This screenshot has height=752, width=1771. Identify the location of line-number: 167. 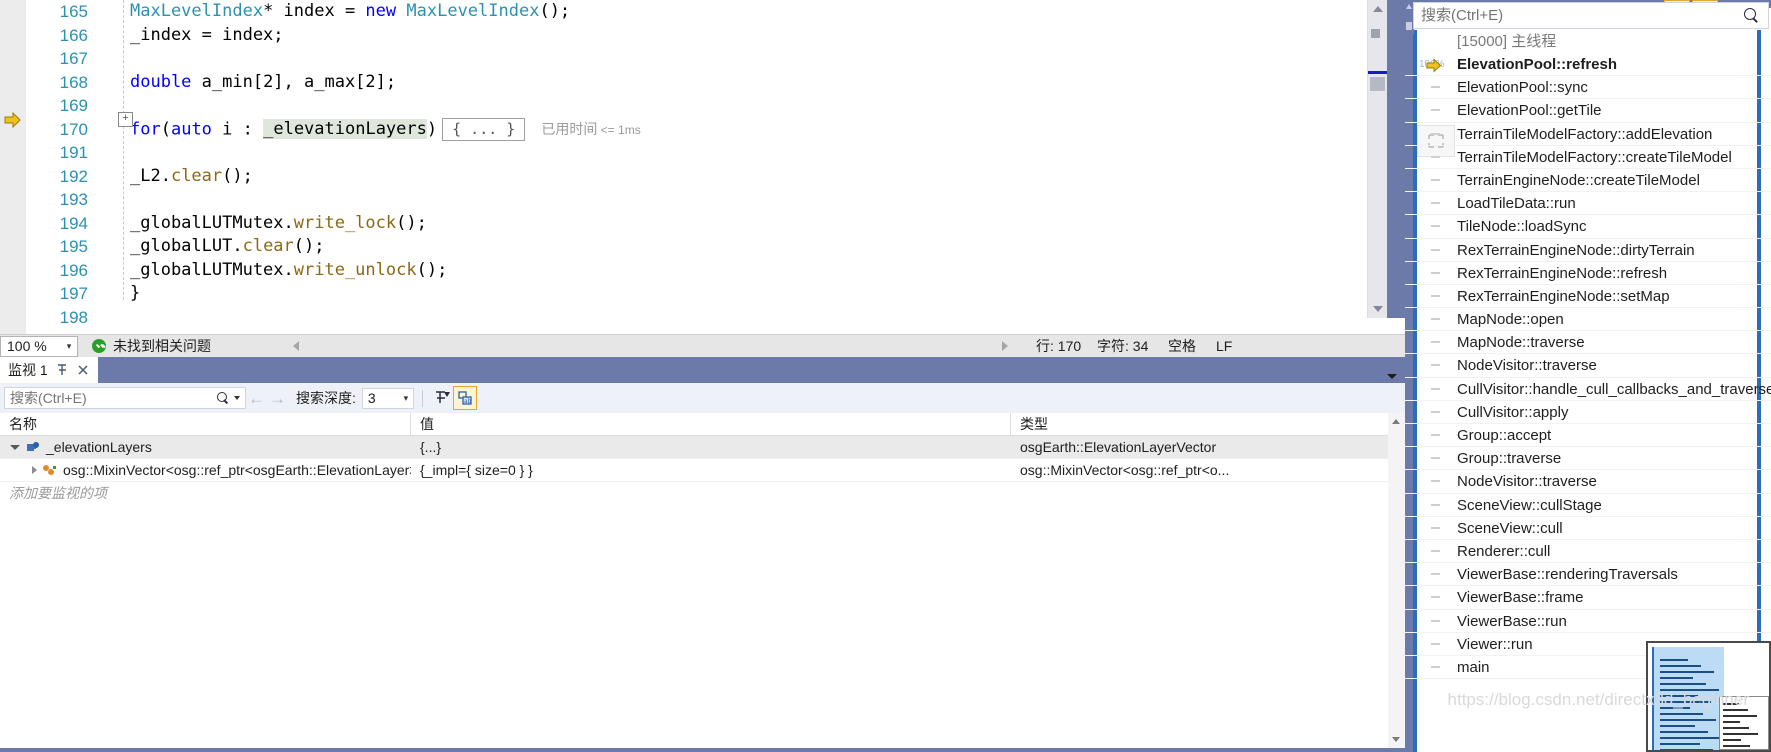
(73, 58).